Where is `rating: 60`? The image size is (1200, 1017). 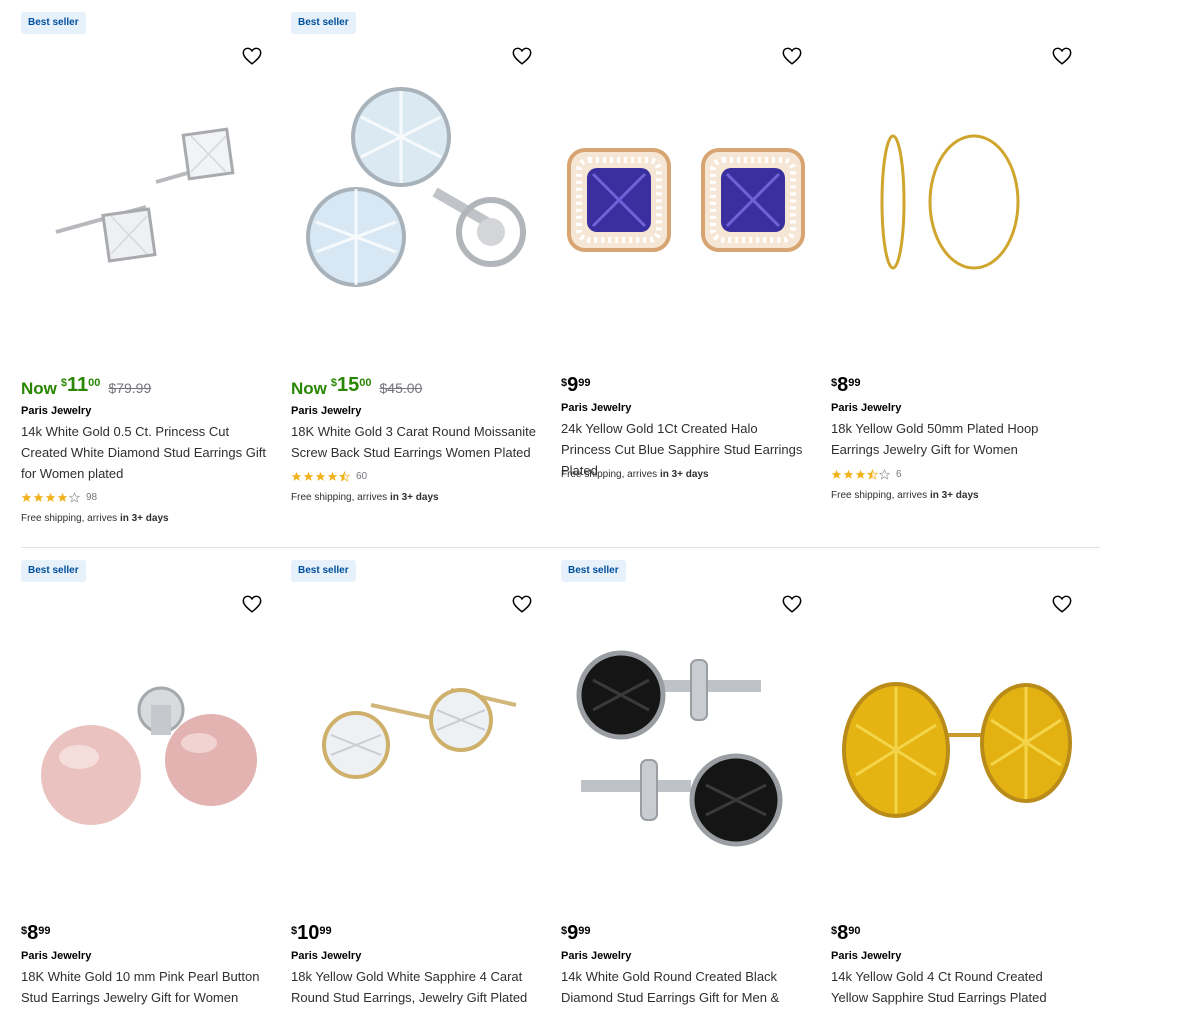
rating: 60 is located at coordinates (329, 476).